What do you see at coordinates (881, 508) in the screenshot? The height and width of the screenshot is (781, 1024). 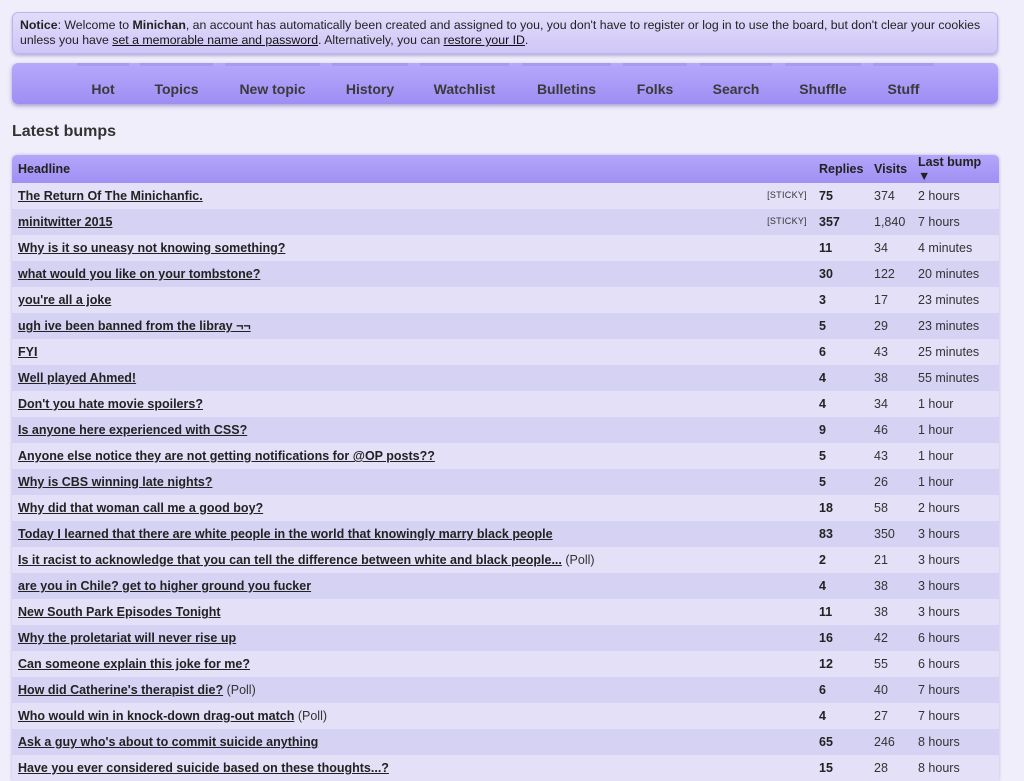 I see `visits-cell: 58` at bounding box center [881, 508].